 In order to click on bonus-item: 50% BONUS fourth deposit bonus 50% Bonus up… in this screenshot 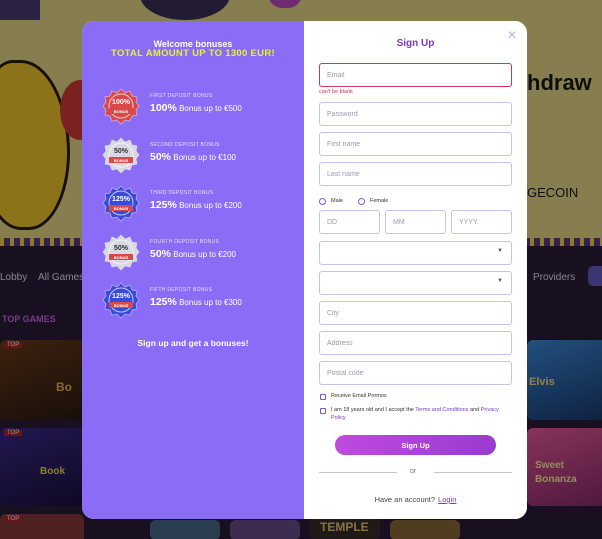, I will do `click(197, 254)`.